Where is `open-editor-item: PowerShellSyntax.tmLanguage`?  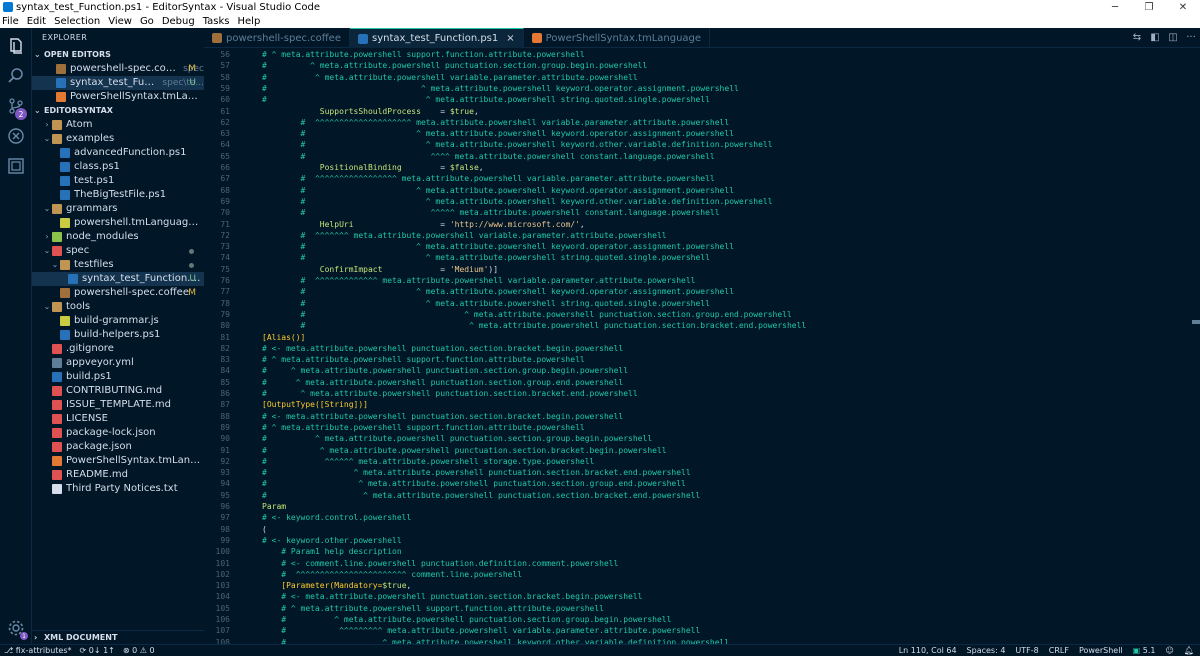 open-editor-item: PowerShellSyntax.tmLanguage is located at coordinates (118, 97).